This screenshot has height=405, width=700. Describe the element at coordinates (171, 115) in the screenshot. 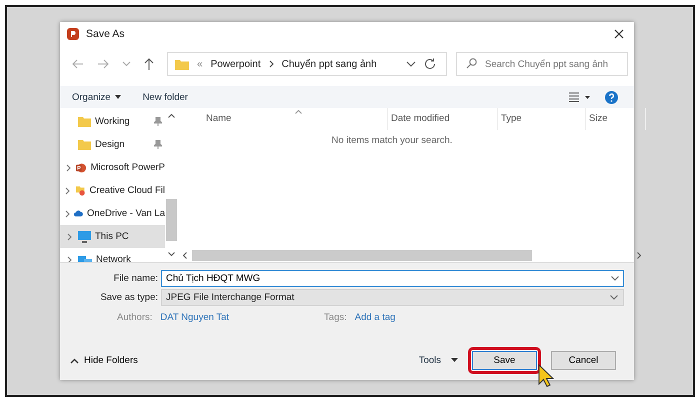

I see `scroll-up-icon` at that location.